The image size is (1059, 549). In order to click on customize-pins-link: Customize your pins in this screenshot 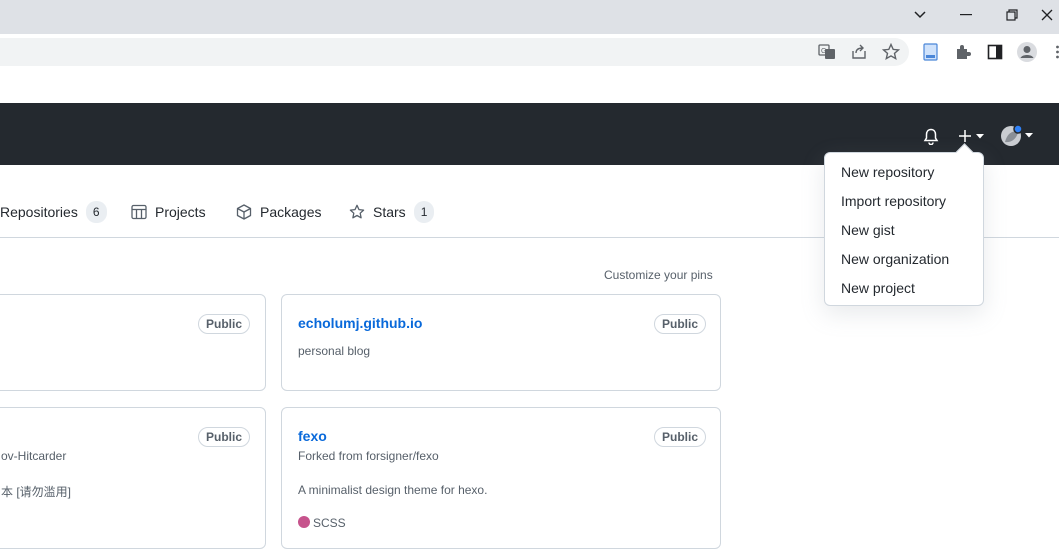, I will do `click(658, 275)`.